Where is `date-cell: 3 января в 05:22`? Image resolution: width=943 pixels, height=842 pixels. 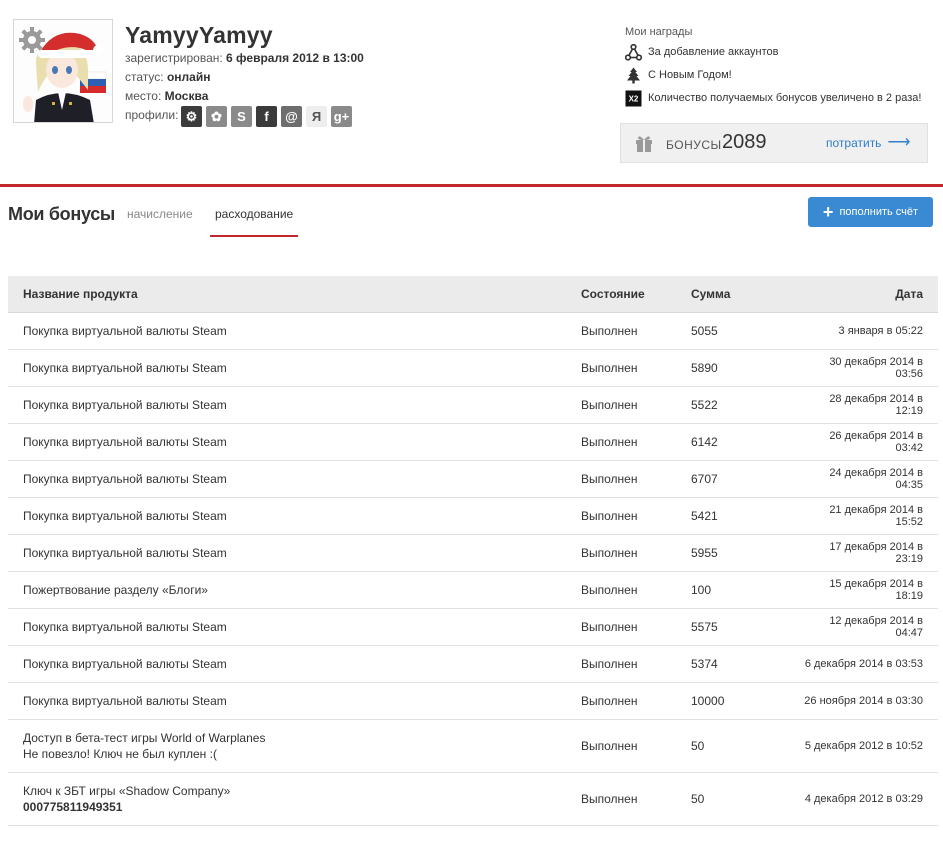 date-cell: 3 января в 05:22 is located at coordinates (880, 331).